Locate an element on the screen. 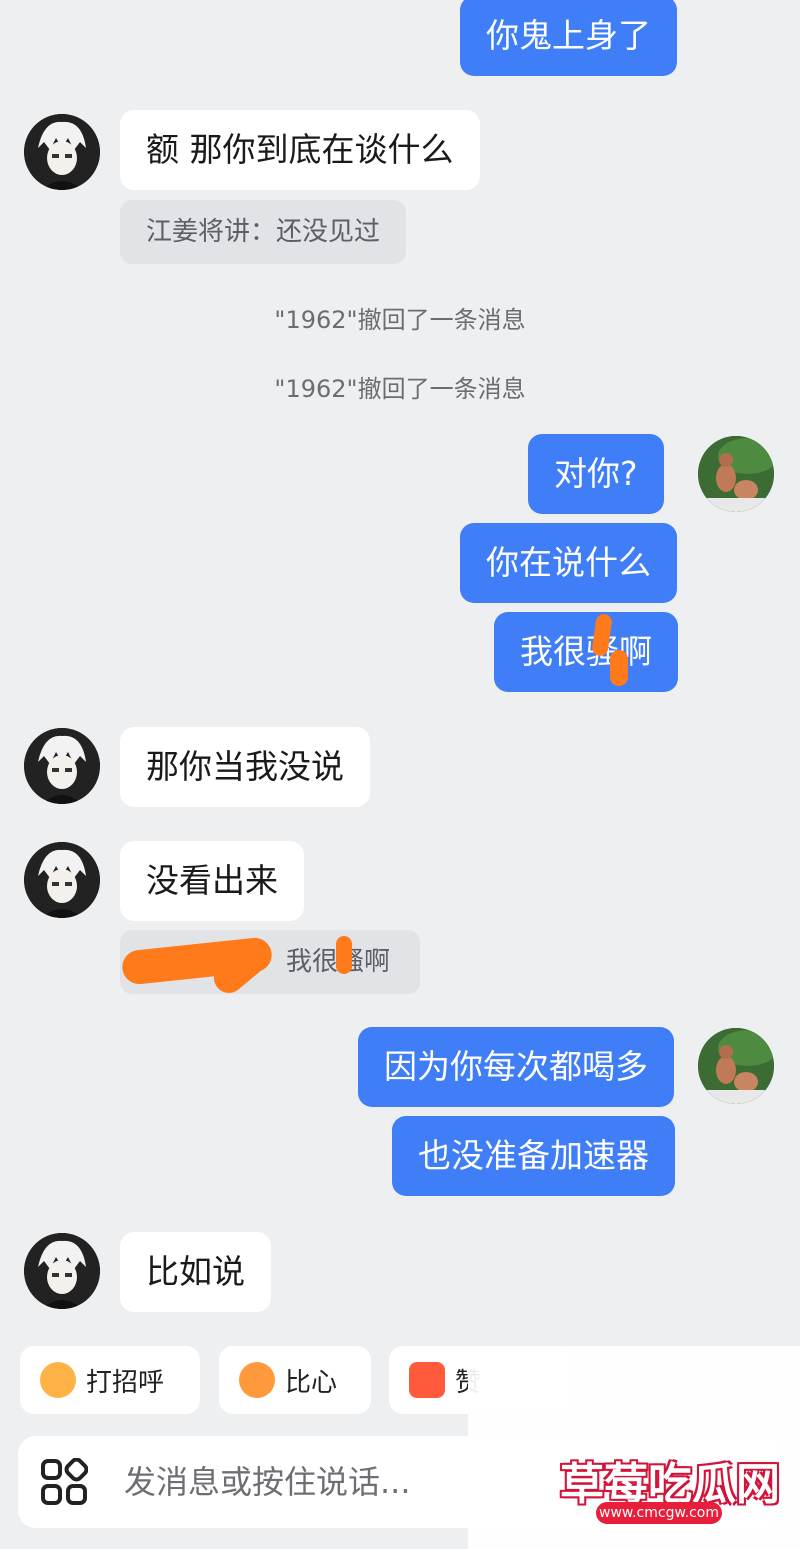 This screenshot has height=1549, width=800. quick-reply-label: 比心 is located at coordinates (311, 1382).